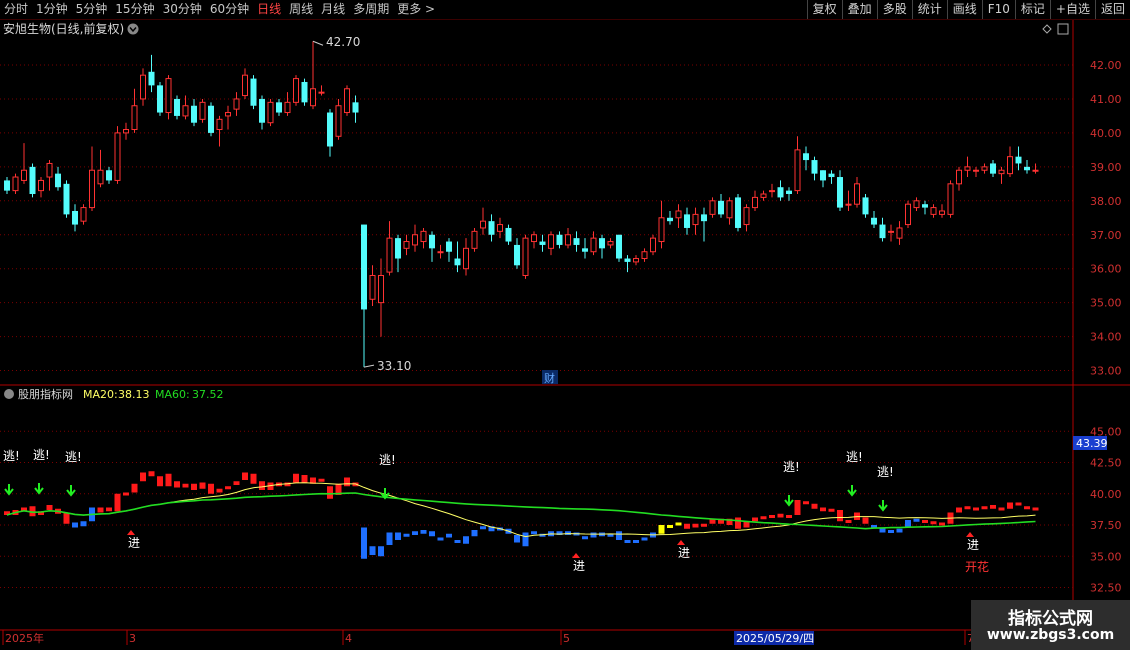  What do you see at coordinates (998, 9) in the screenshot?
I see `f10-button: F10` at bounding box center [998, 9].